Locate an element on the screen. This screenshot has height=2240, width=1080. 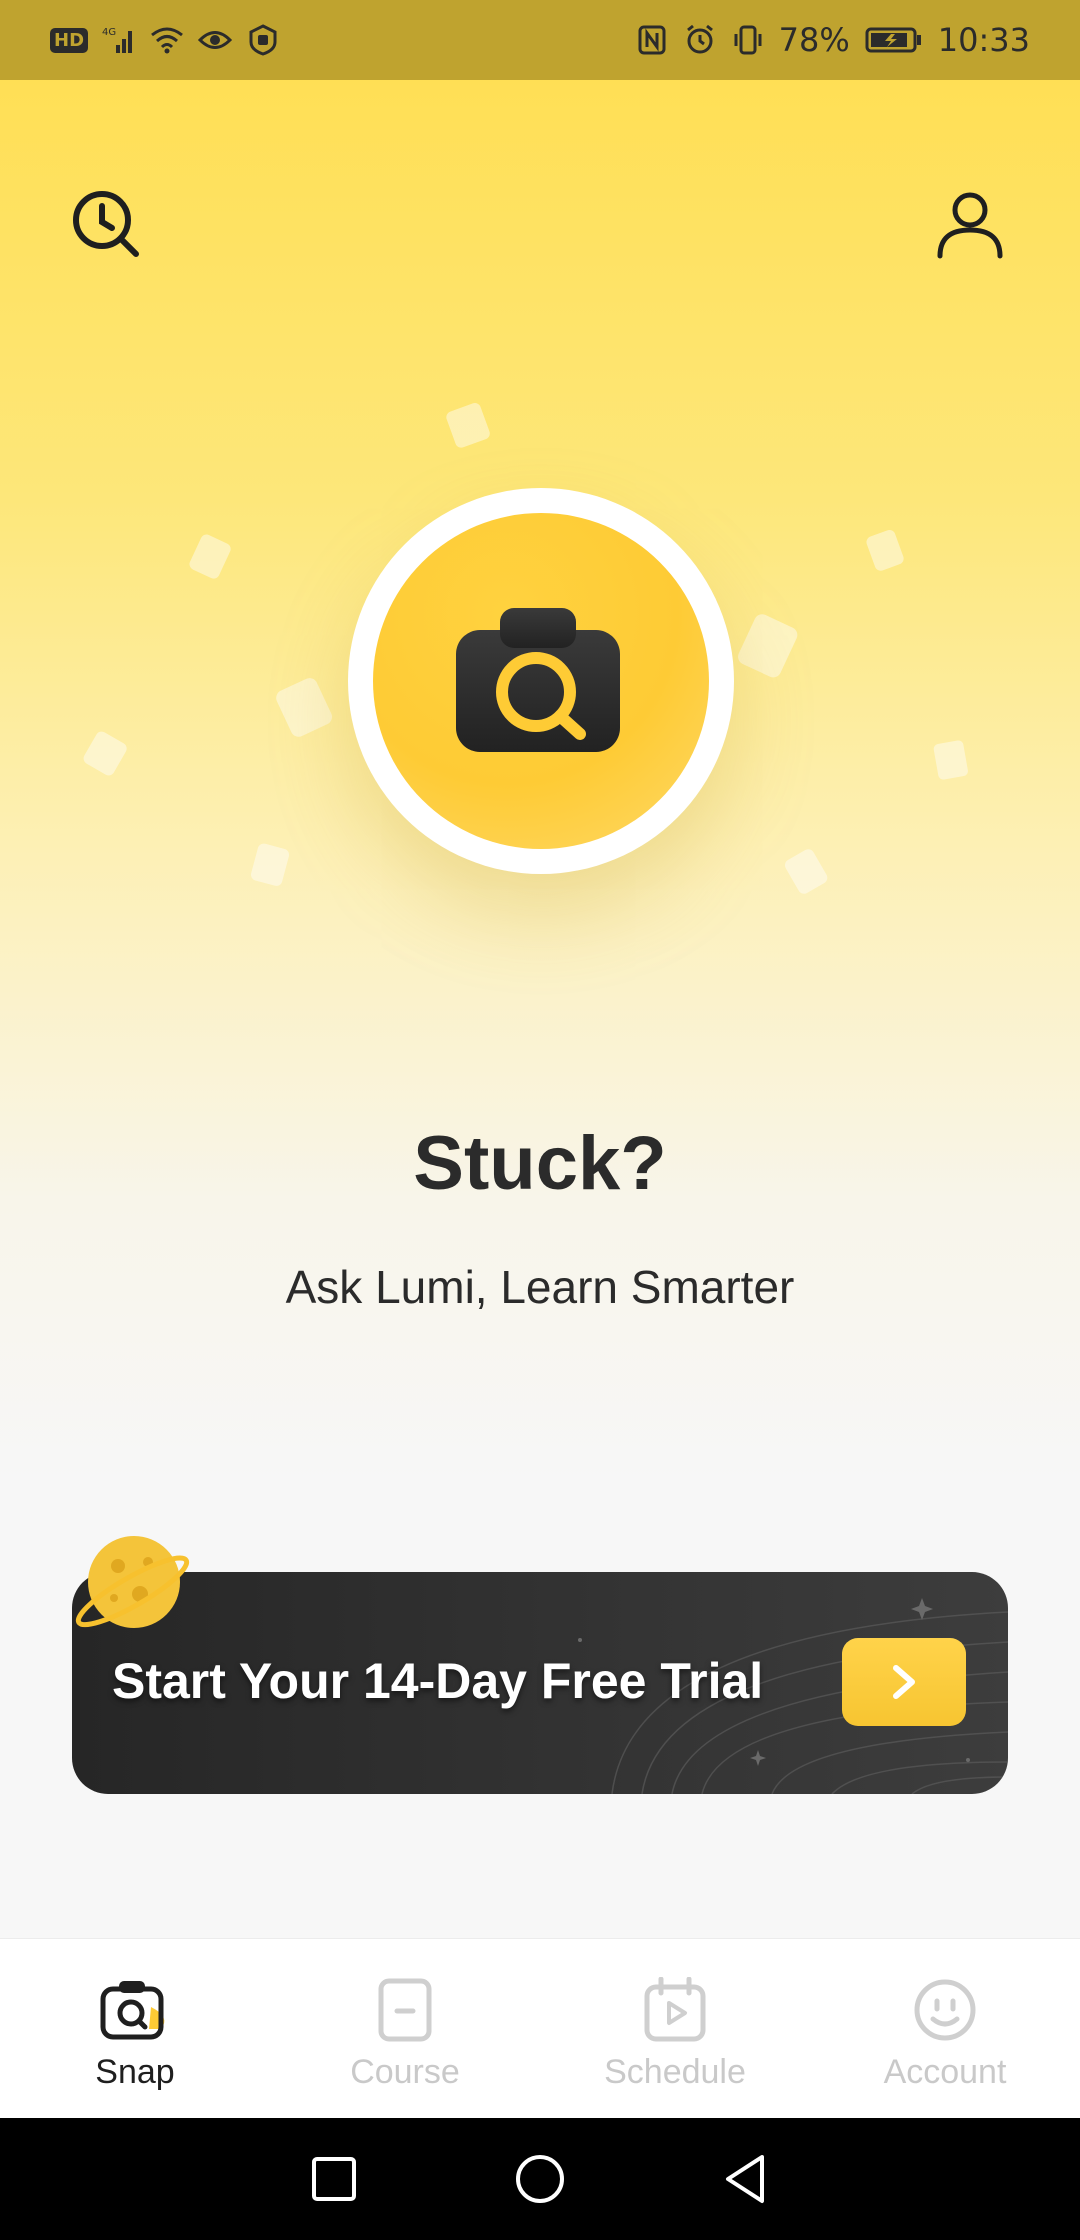
back-icon is located at coordinates (746, 2179).